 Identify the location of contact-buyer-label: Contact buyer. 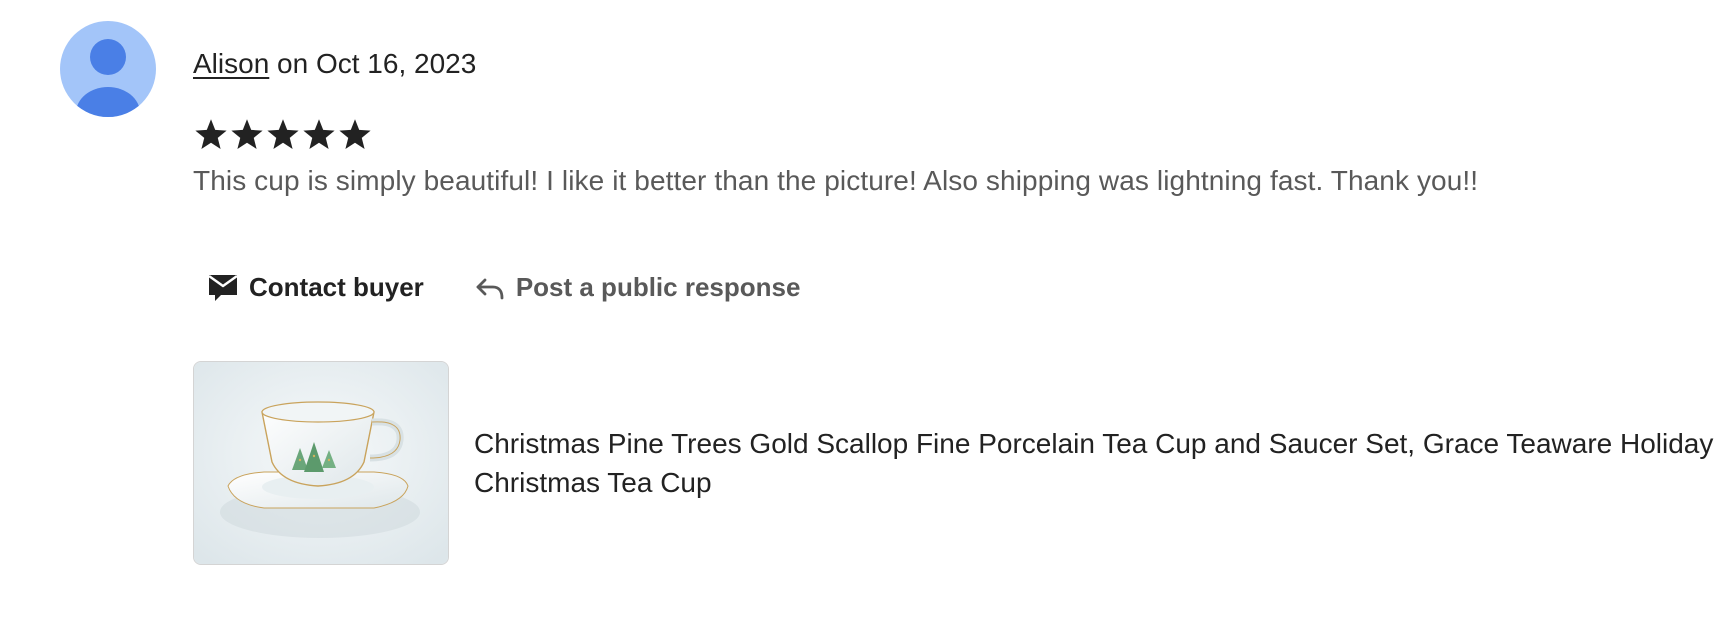
(336, 286).